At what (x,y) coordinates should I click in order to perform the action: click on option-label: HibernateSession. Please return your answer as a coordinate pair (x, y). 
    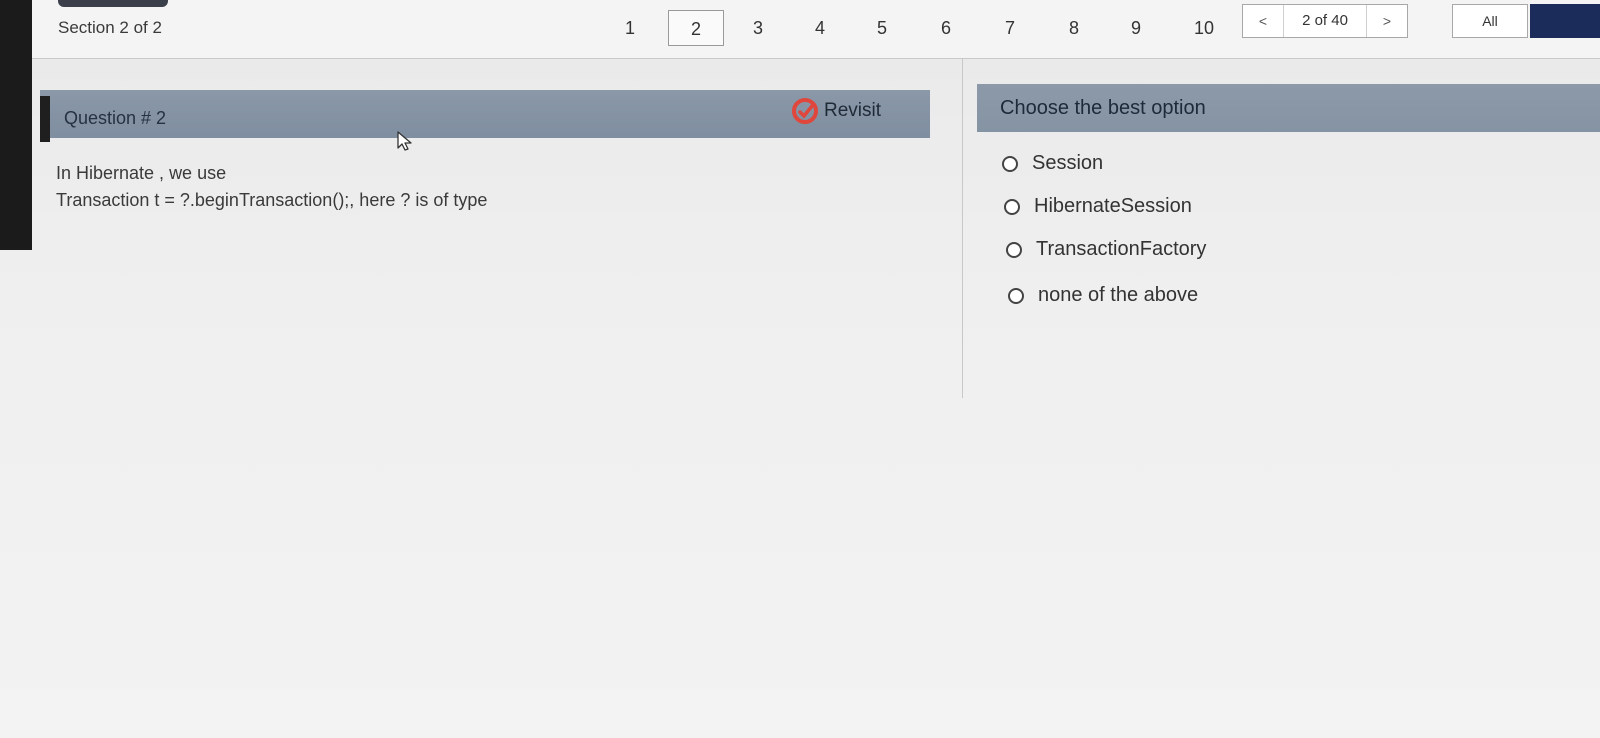
    Looking at the image, I should click on (1113, 206).